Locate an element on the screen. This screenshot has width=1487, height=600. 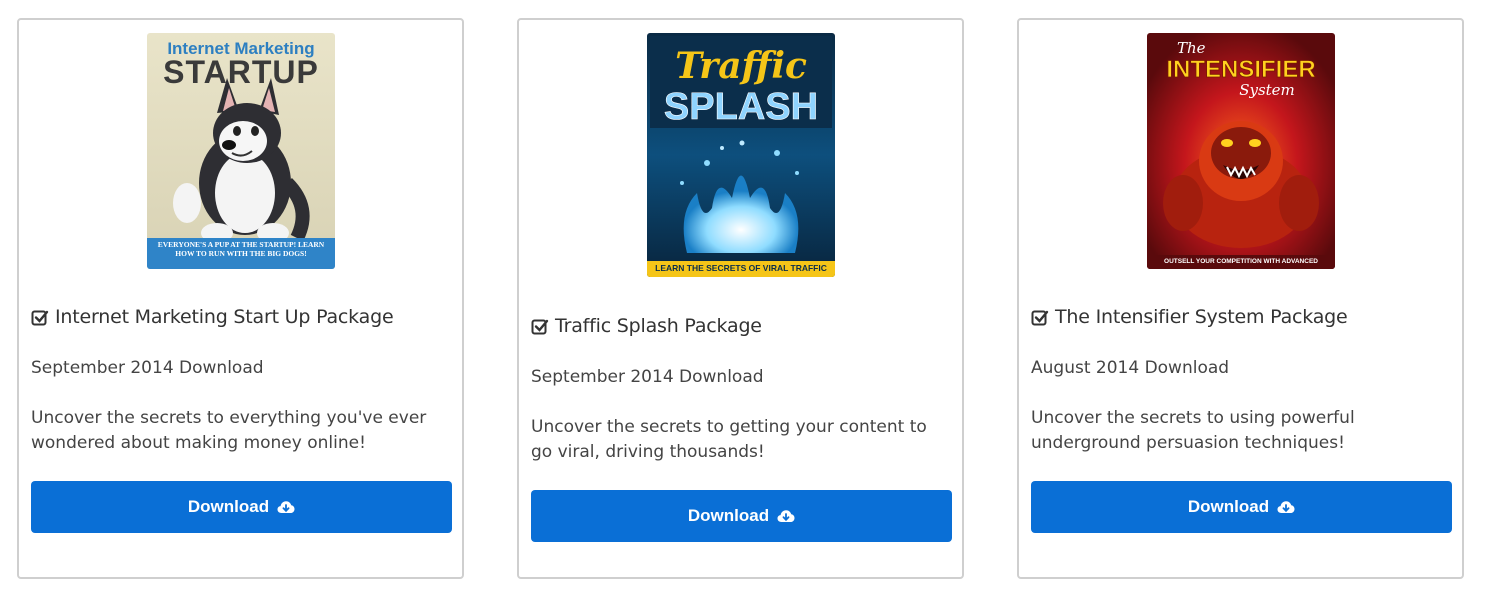
product-title-text: The Intensifier System Package is located at coordinates (1201, 317).